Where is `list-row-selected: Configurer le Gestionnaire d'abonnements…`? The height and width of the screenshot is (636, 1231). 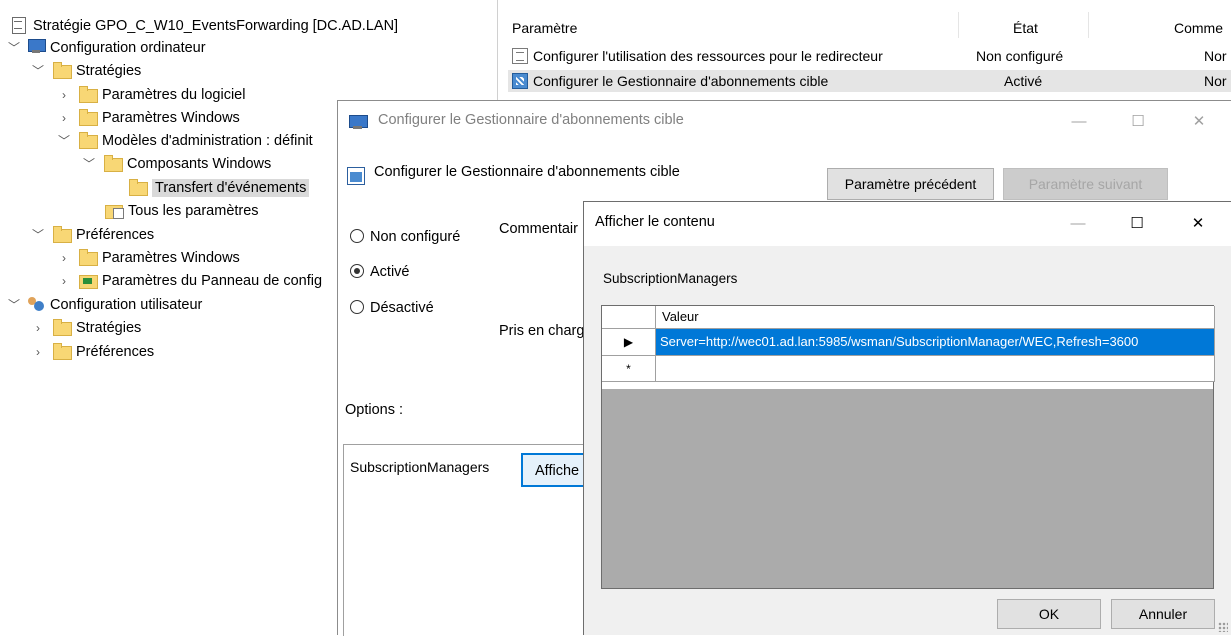 list-row-selected: Configurer le Gestionnaire d'abonnements… is located at coordinates (869, 81).